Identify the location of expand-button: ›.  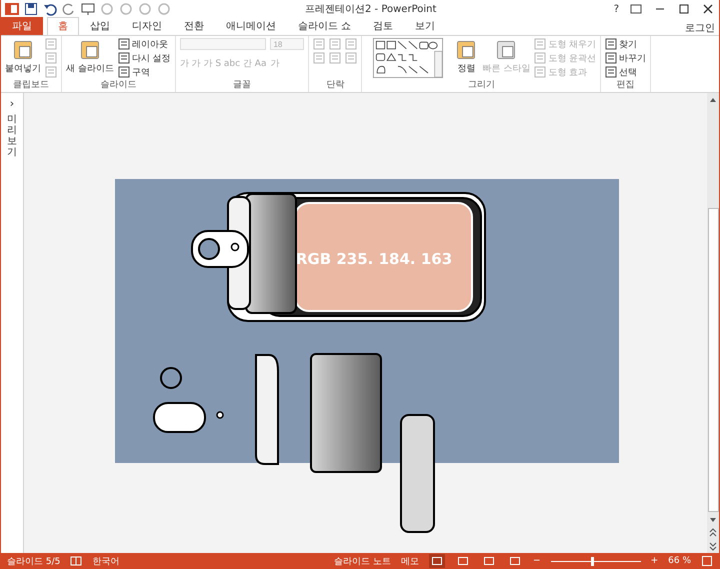
(12, 103).